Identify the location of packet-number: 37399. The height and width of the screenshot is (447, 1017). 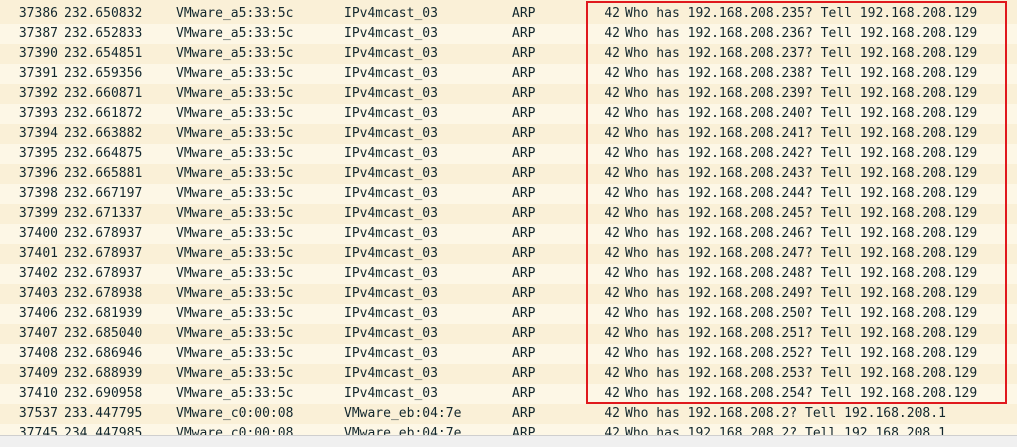
(38, 213).